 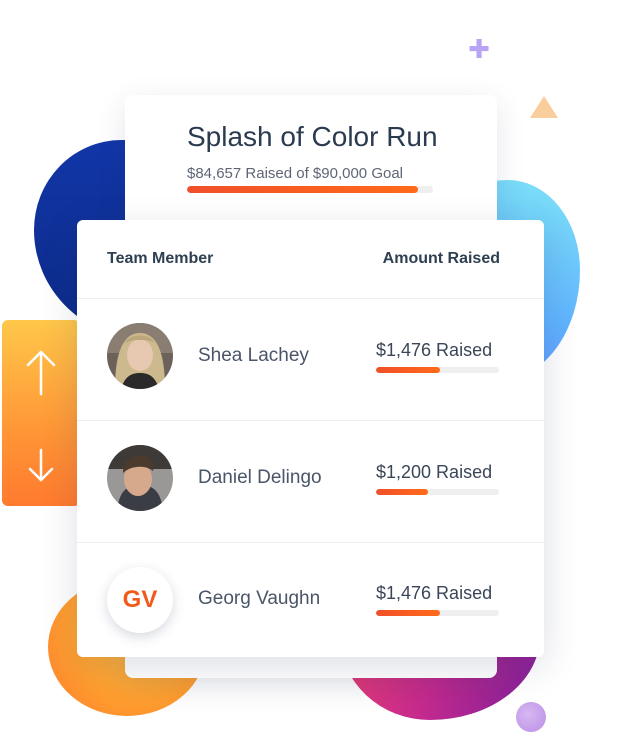 I want to click on table-row: GV Georg Vaughn $1,476 Raised, so click(x=310, y=600).